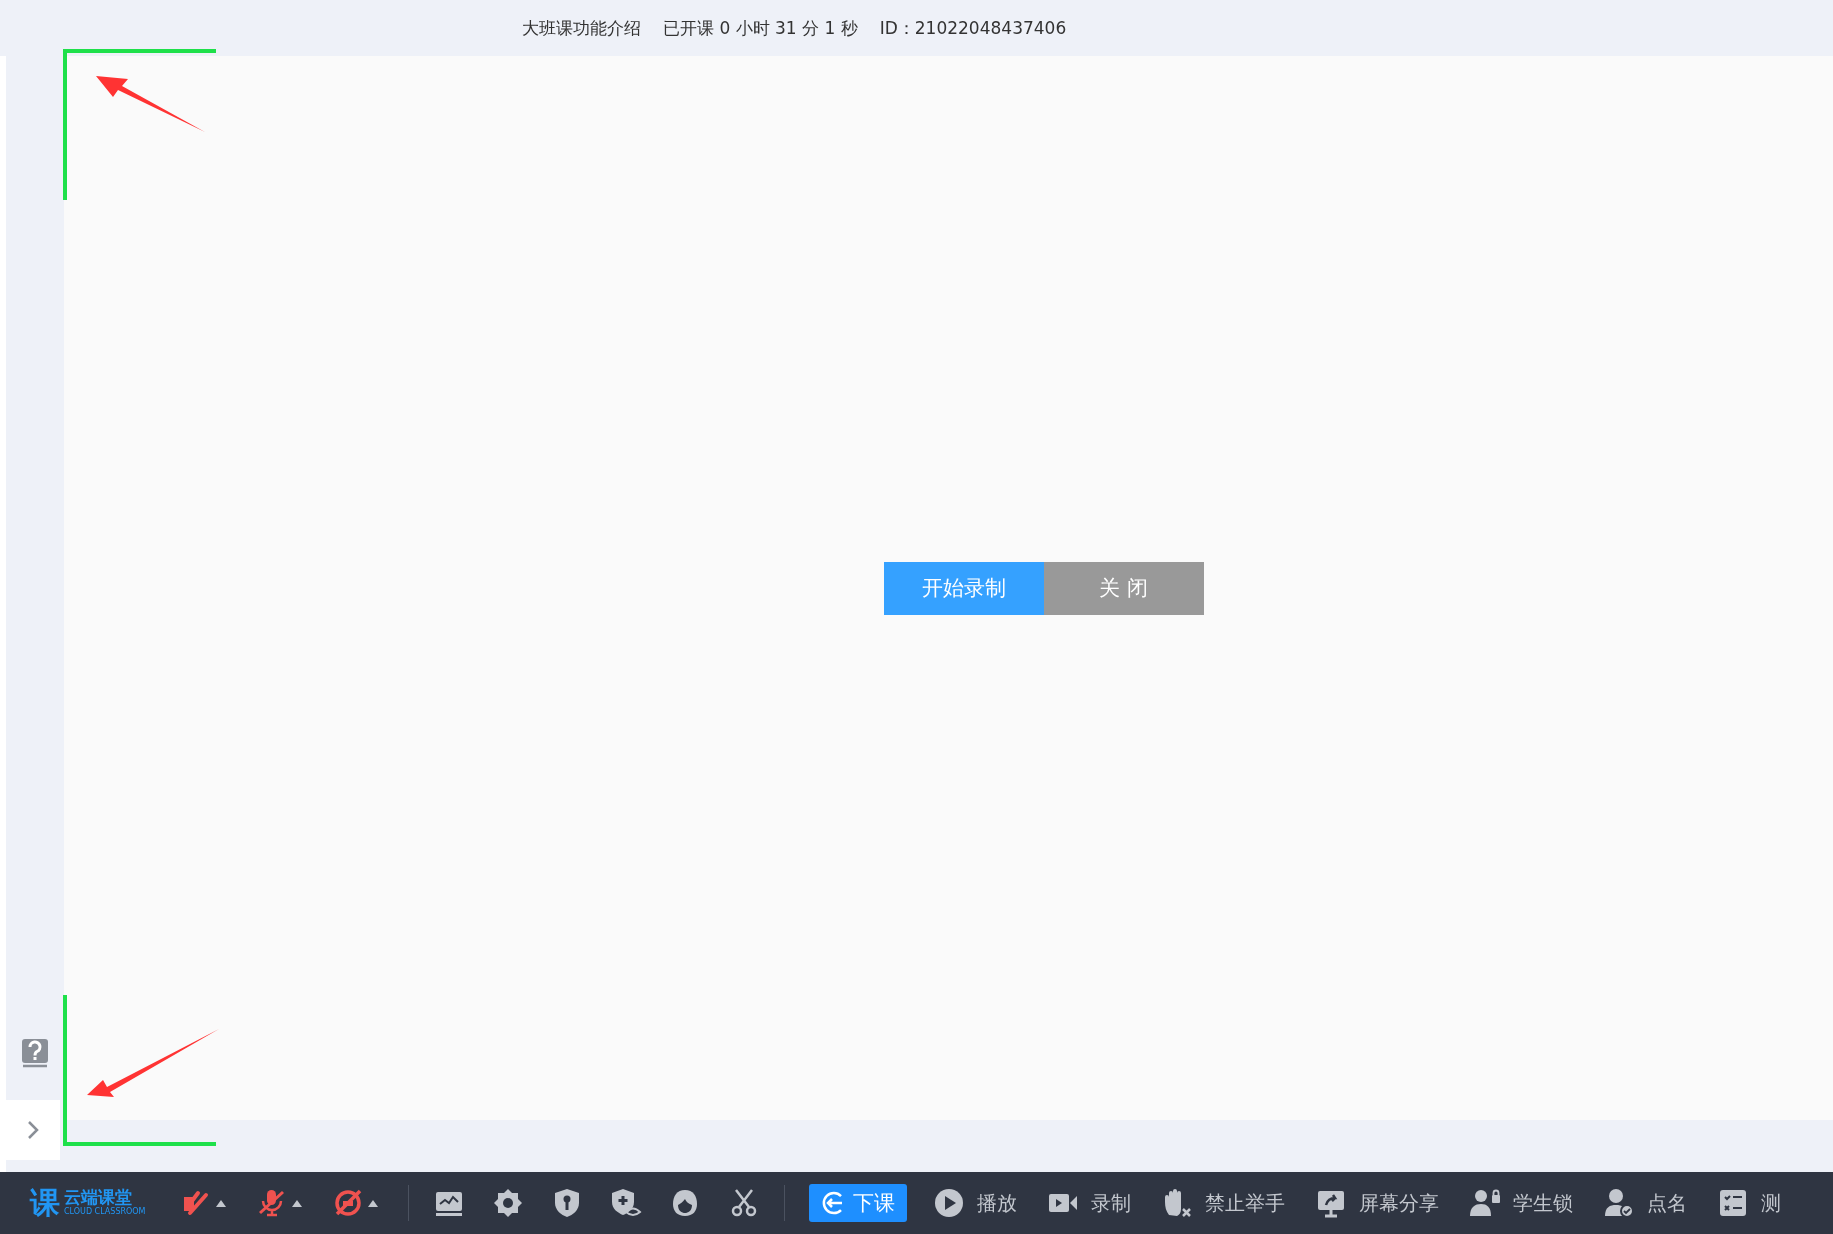 This screenshot has width=1833, height=1234. I want to click on play-icon, so click(948, 1203).